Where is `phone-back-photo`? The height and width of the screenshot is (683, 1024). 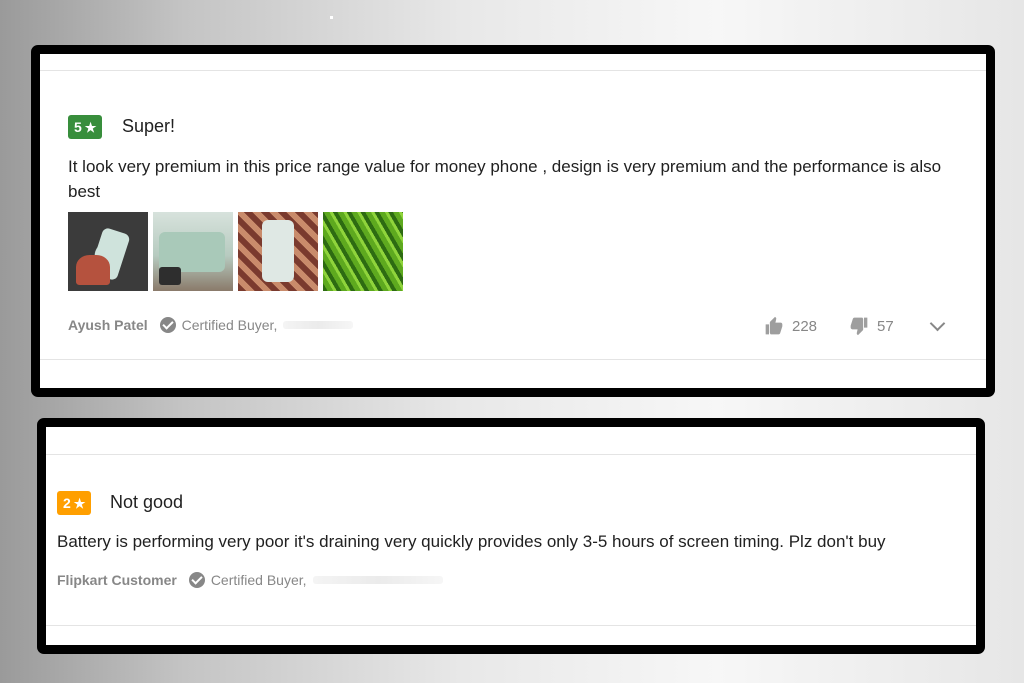 phone-back-photo is located at coordinates (193, 251).